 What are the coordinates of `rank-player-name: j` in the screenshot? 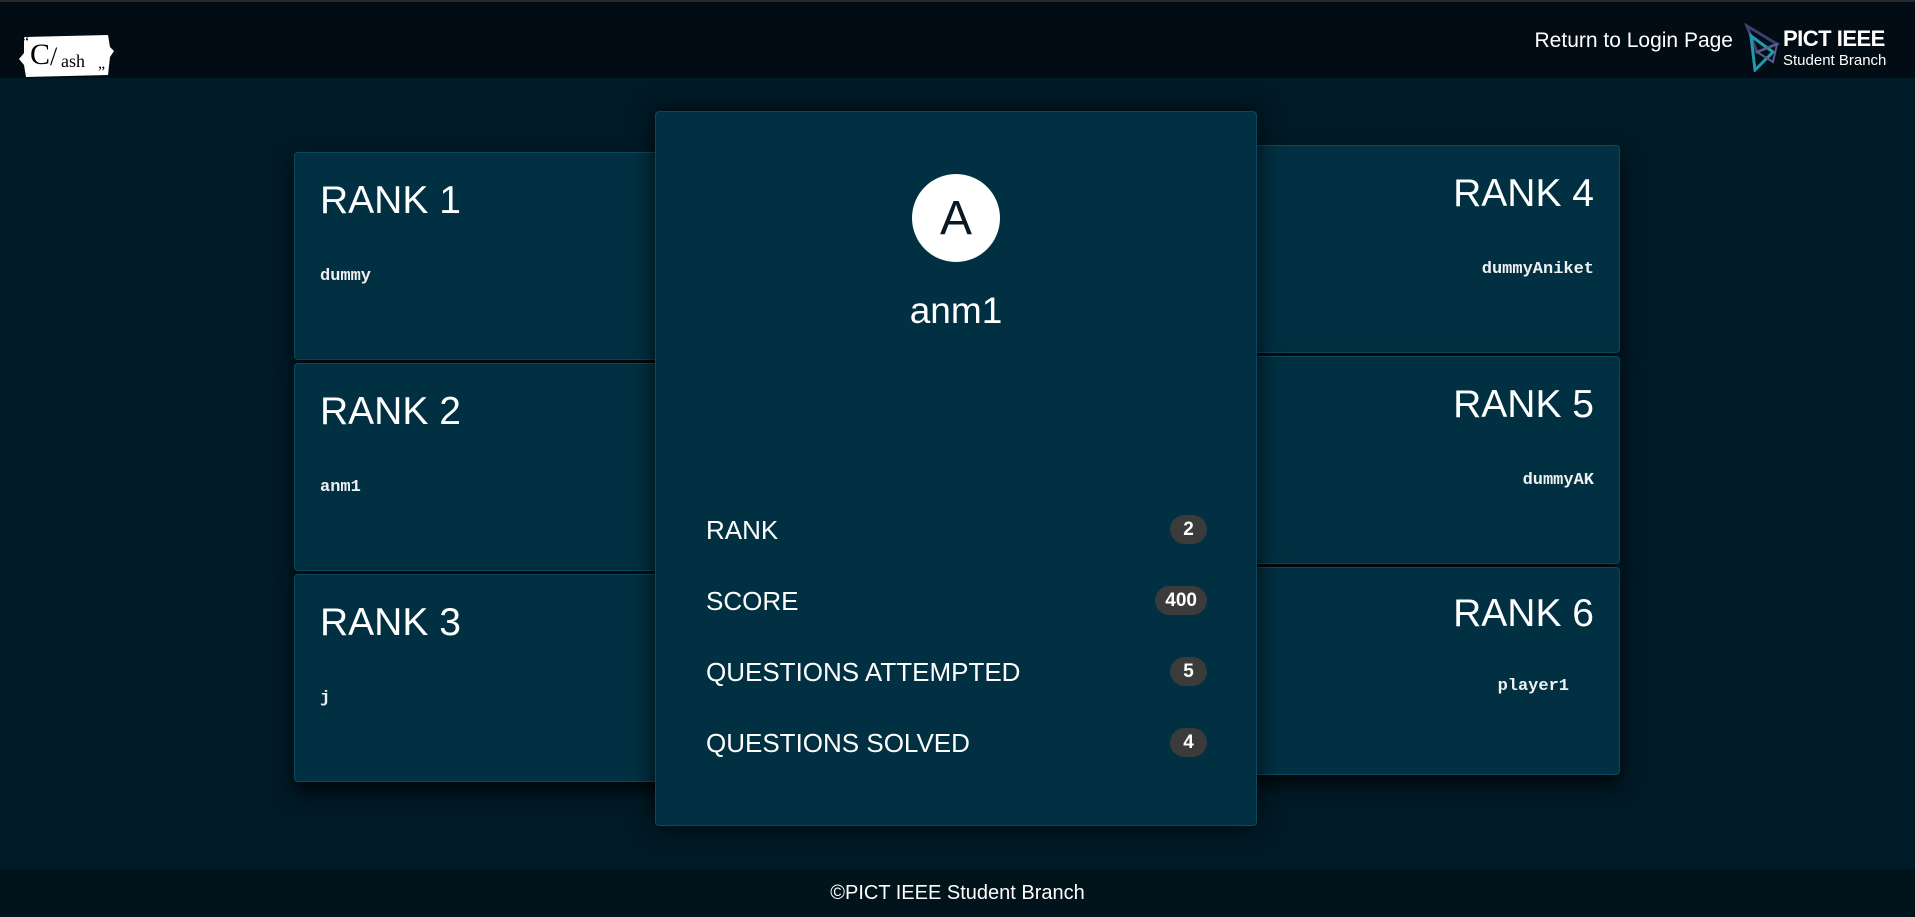 It's located at (325, 698).